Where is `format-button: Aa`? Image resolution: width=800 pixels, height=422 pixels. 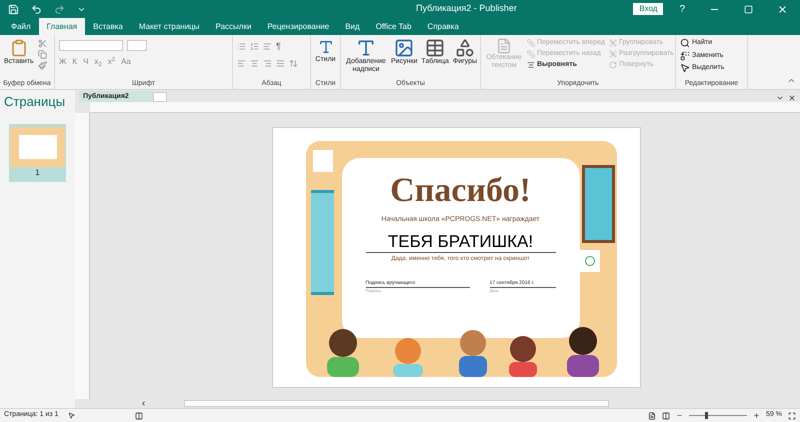 format-button: Aa is located at coordinates (126, 62).